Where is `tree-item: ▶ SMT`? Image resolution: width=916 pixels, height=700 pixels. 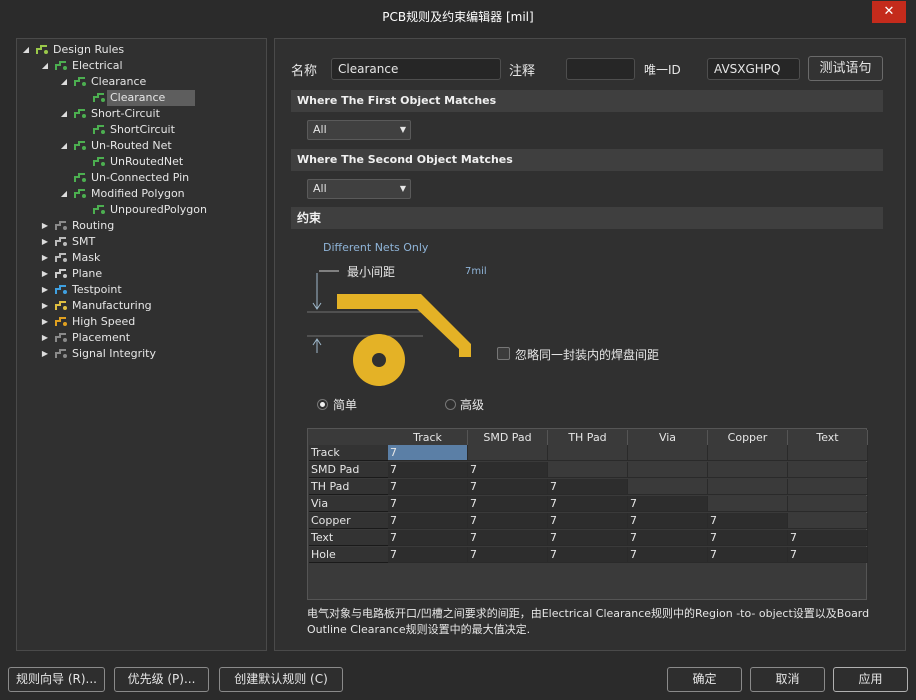 tree-item: ▶ SMT is located at coordinates (141, 242).